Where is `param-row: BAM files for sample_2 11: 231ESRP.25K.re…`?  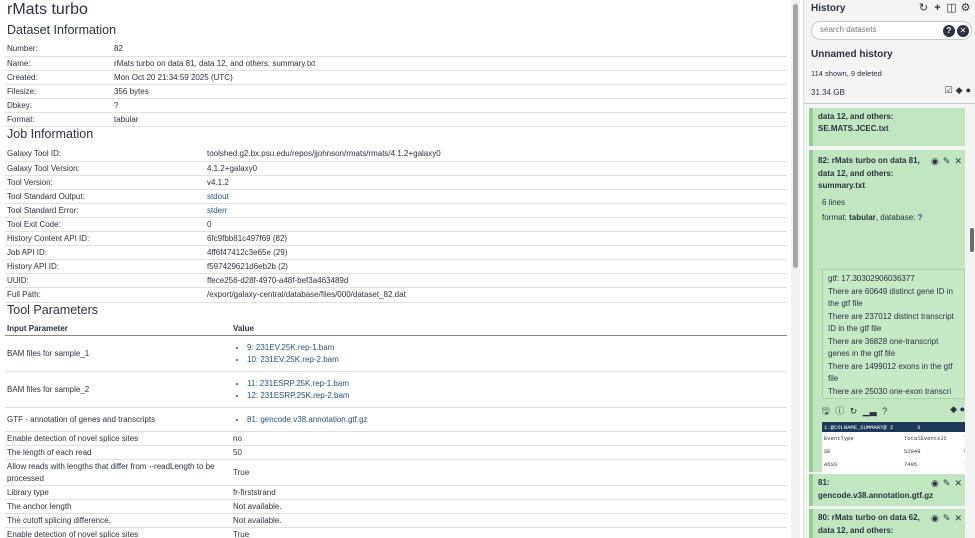 param-row: BAM files for sample_2 11: 231ESRP.25K.re… is located at coordinates (396, 390).